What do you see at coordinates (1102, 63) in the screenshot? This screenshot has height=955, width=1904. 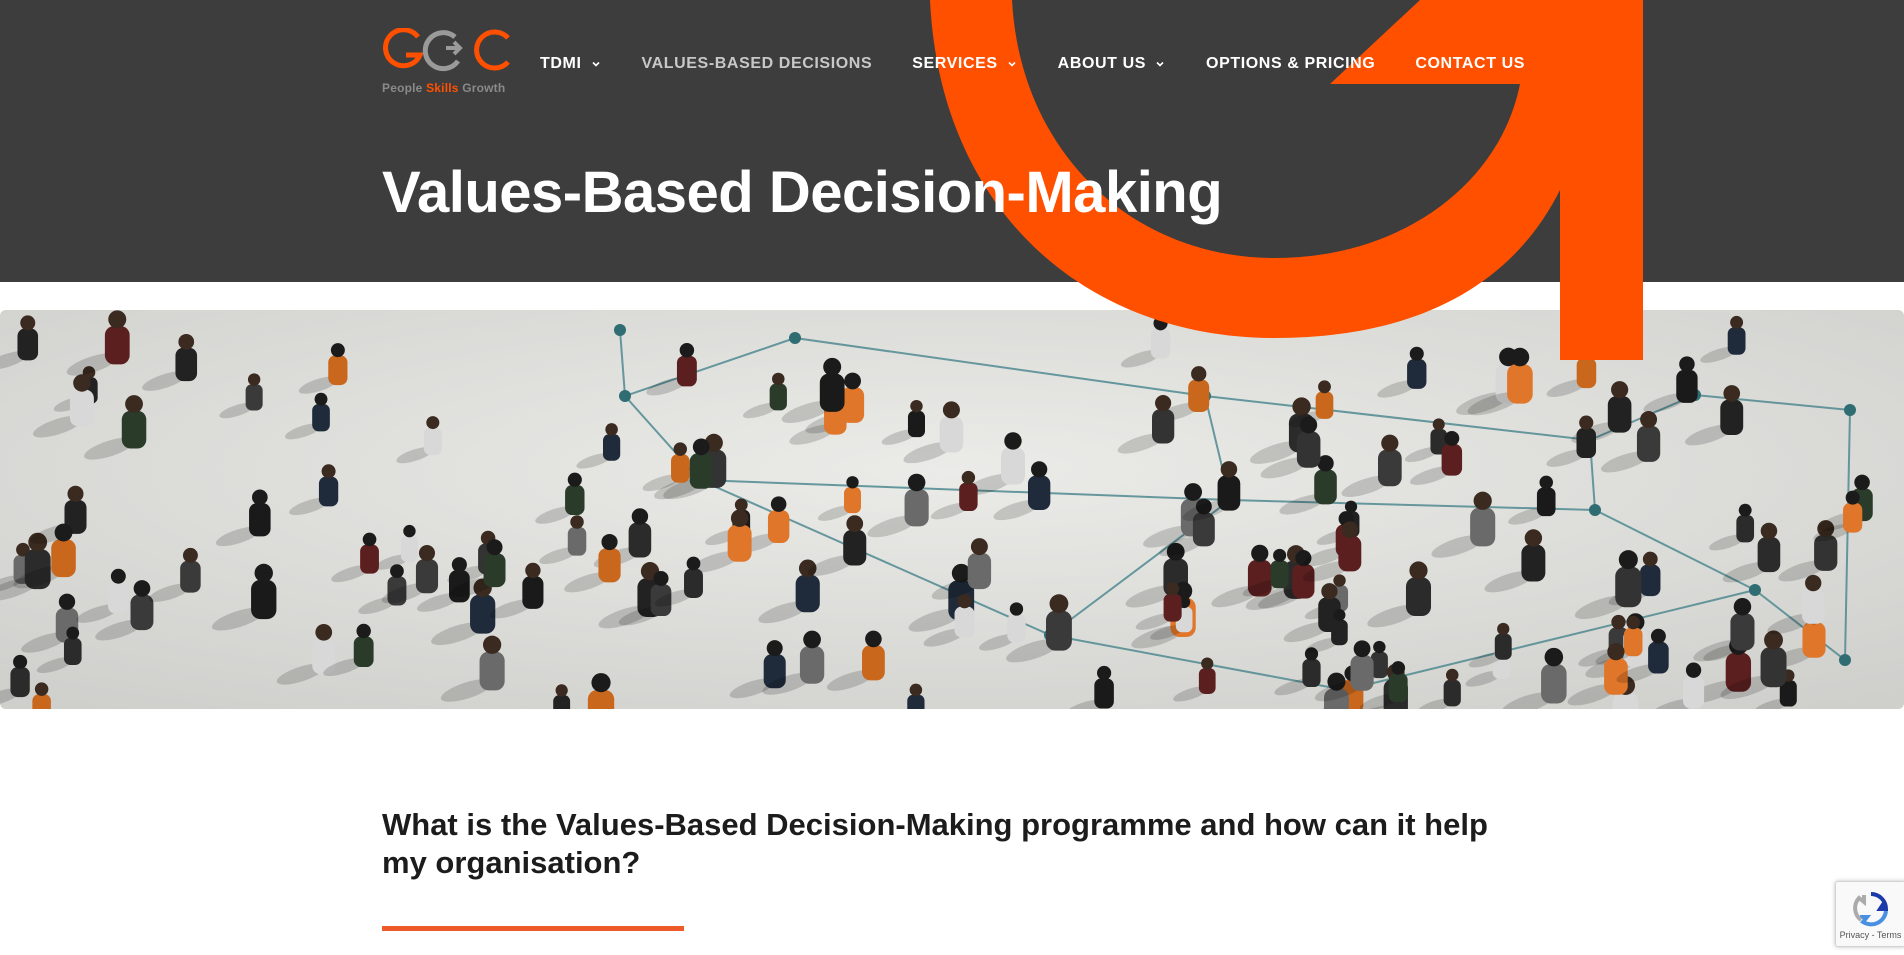 I see `nav-label-about-us: ABOUT US` at bounding box center [1102, 63].